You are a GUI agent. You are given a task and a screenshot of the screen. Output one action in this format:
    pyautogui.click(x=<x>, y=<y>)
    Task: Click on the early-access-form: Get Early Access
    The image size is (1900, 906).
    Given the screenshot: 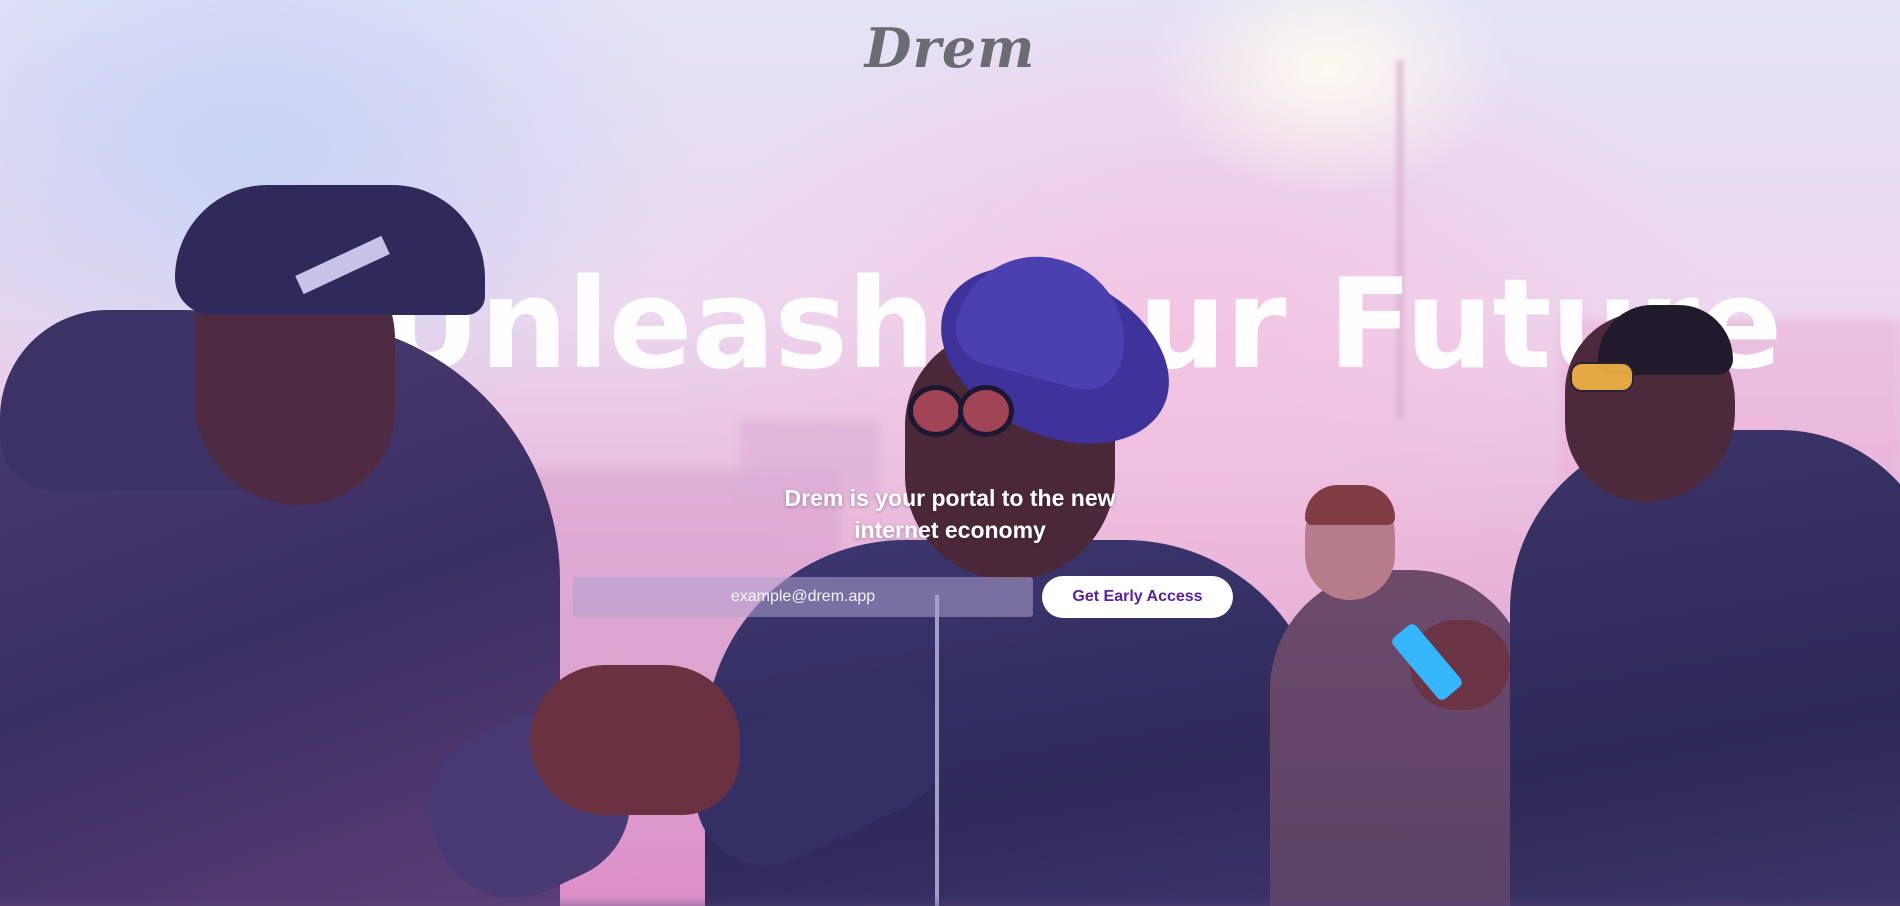 What is the action you would take?
    pyautogui.click(x=903, y=597)
    